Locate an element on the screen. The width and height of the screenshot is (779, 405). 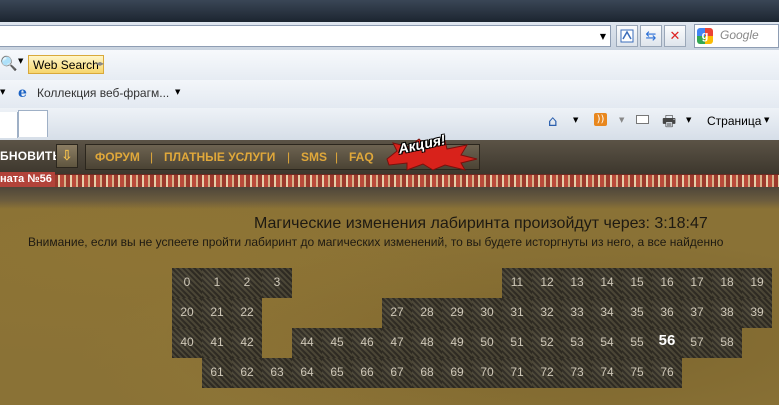
maze-cell: 68 is located at coordinates (427, 373).